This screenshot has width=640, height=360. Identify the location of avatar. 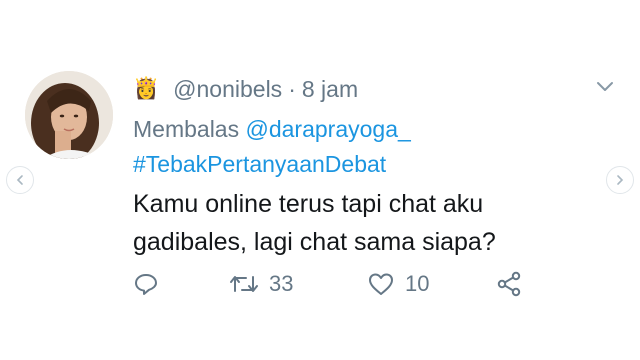
(69, 115).